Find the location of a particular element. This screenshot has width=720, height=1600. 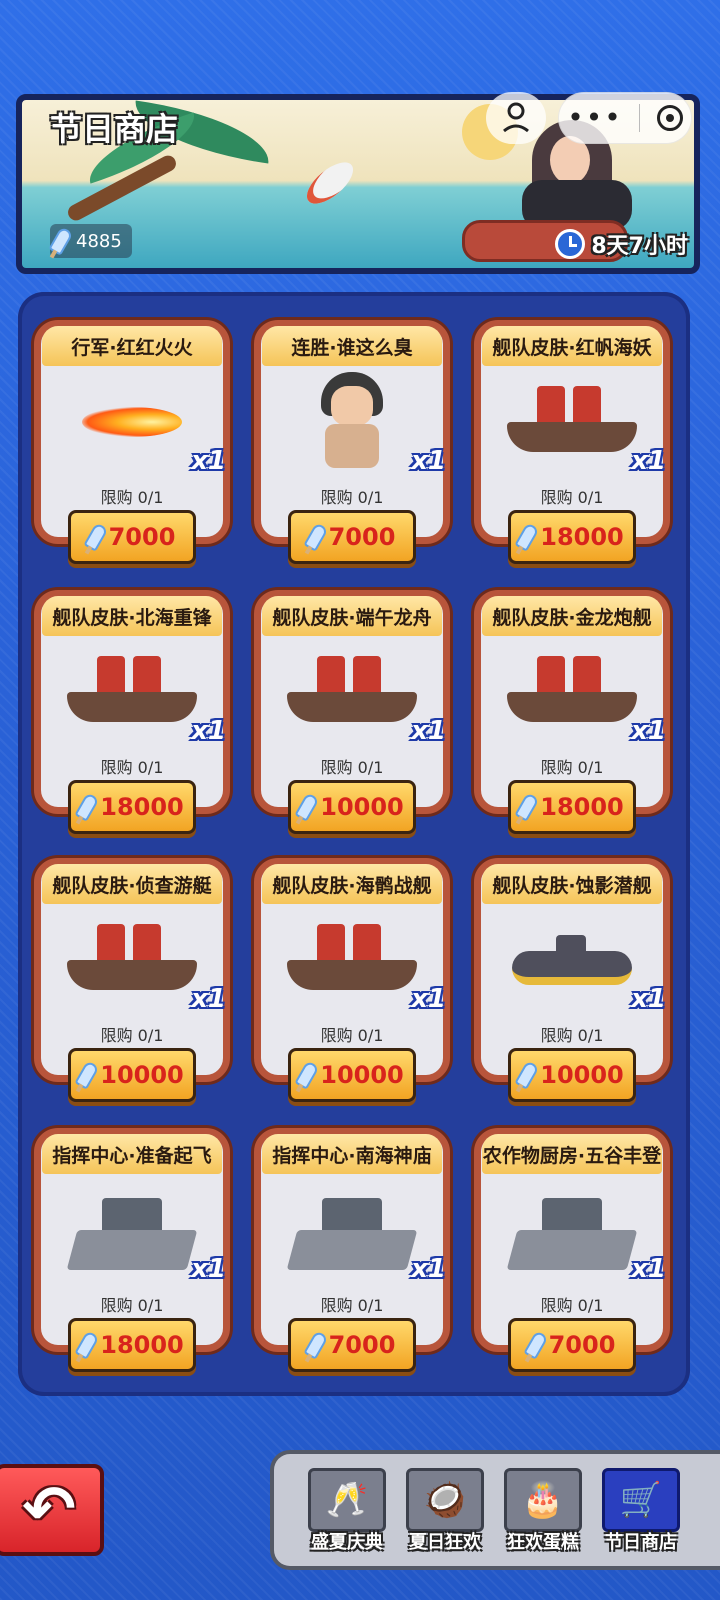

shop-item-card: 舰队皮肤·蚀影潜舰 x1 限购 0/1 10000 is located at coordinates (572, 988).